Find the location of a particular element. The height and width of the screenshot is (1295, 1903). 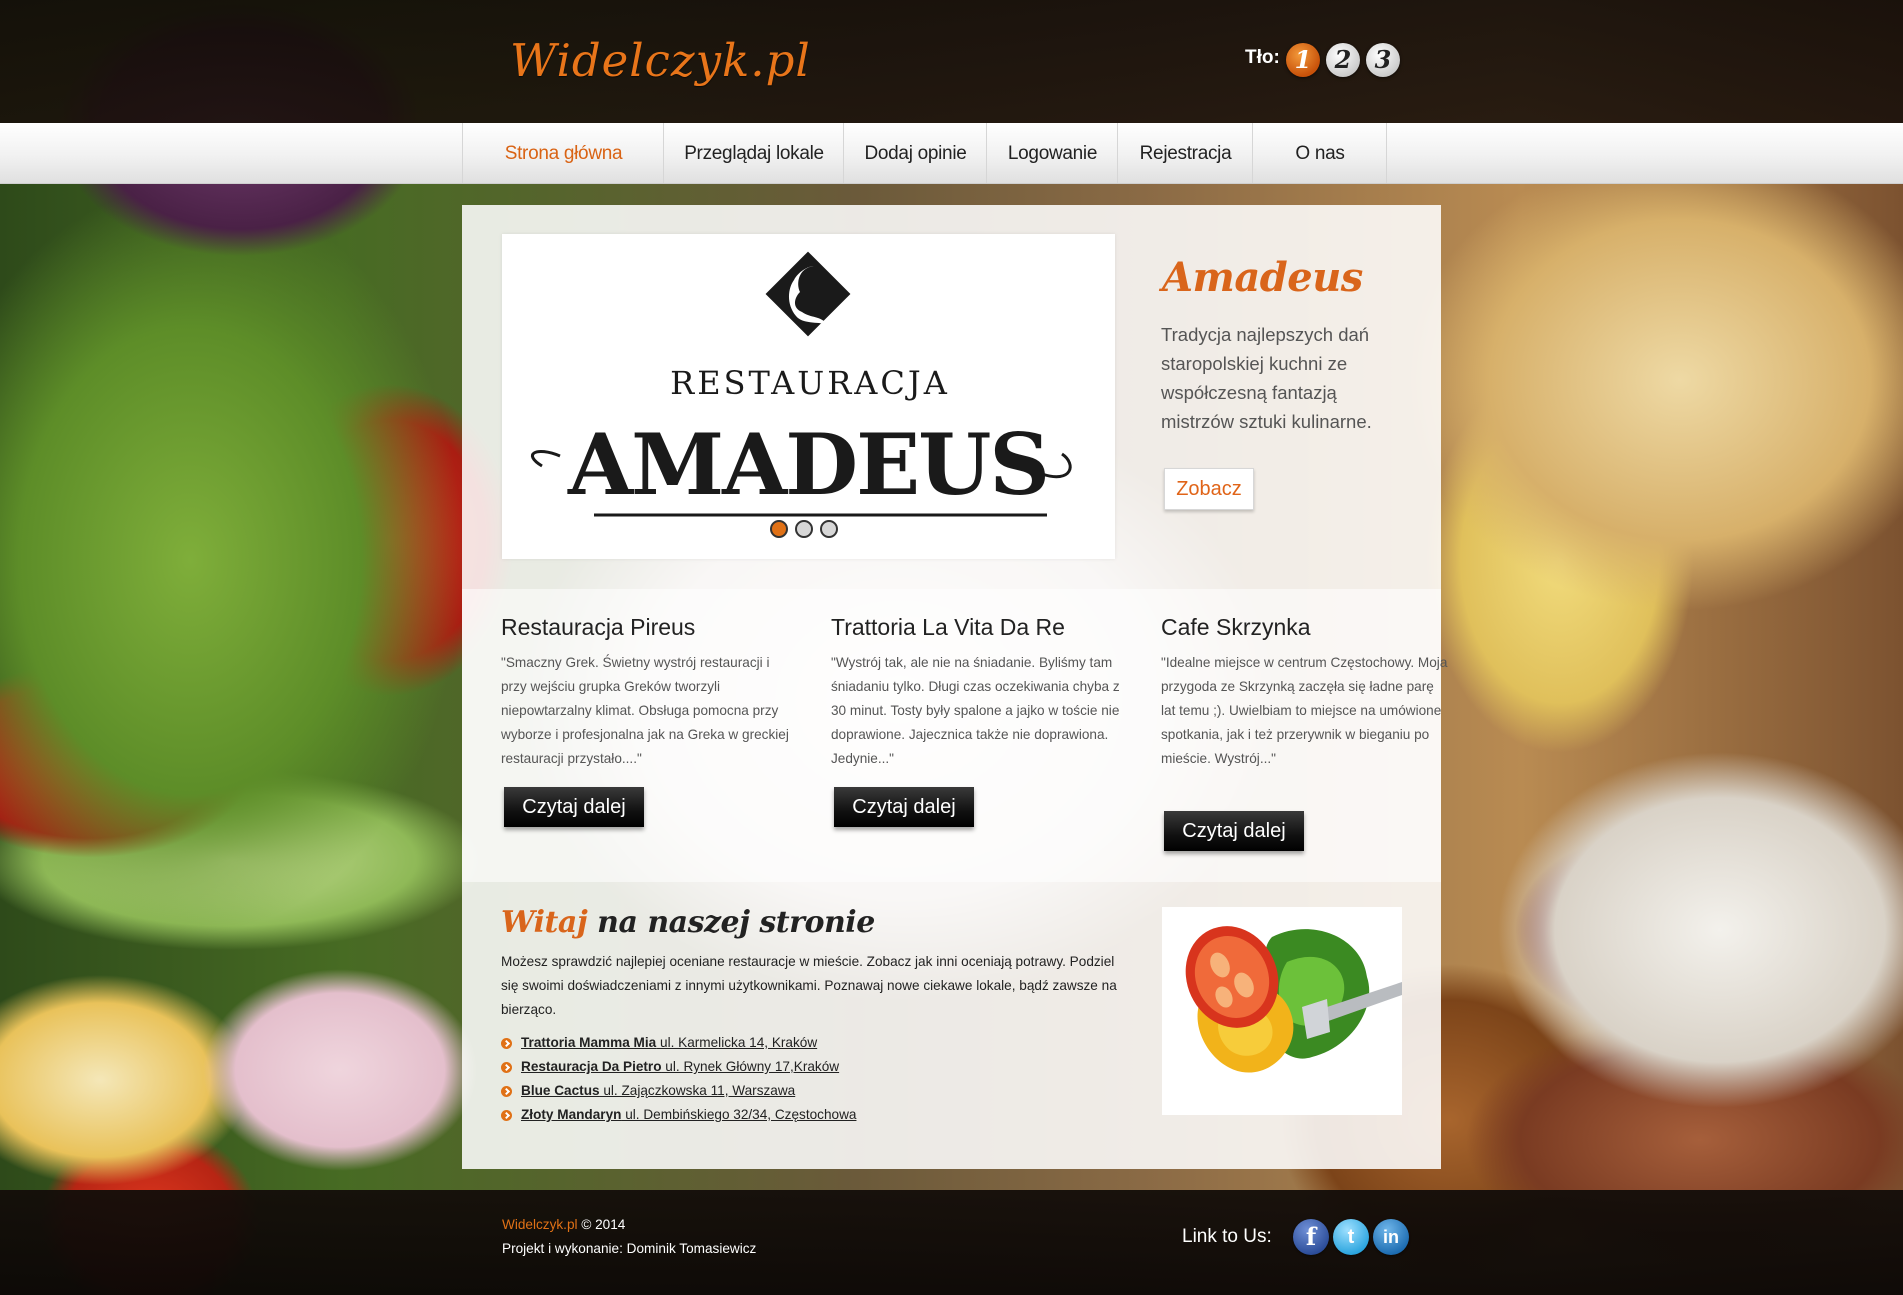

read-more-button-2: Czytaj dalej is located at coordinates (904, 807).